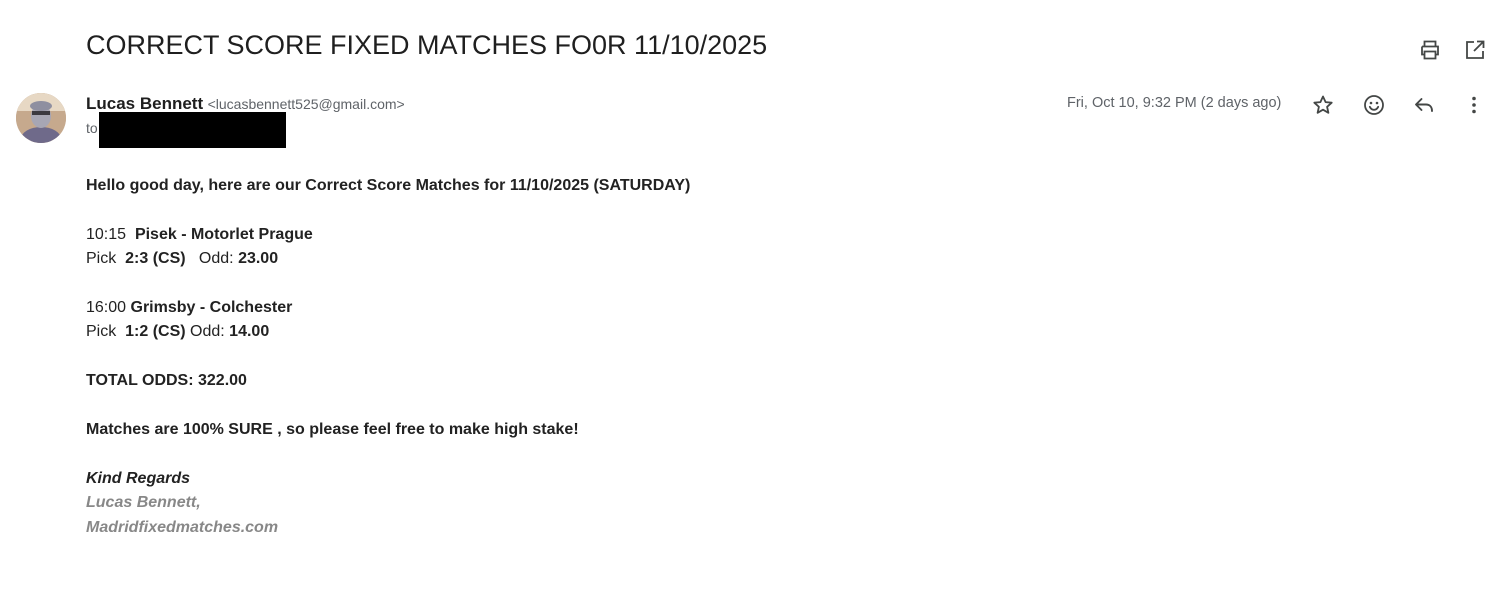  Describe the element at coordinates (388, 259) in the screenshot. I see `match-1-pick-line: Pick 2:3 (CS) Odd: 23.00` at that location.